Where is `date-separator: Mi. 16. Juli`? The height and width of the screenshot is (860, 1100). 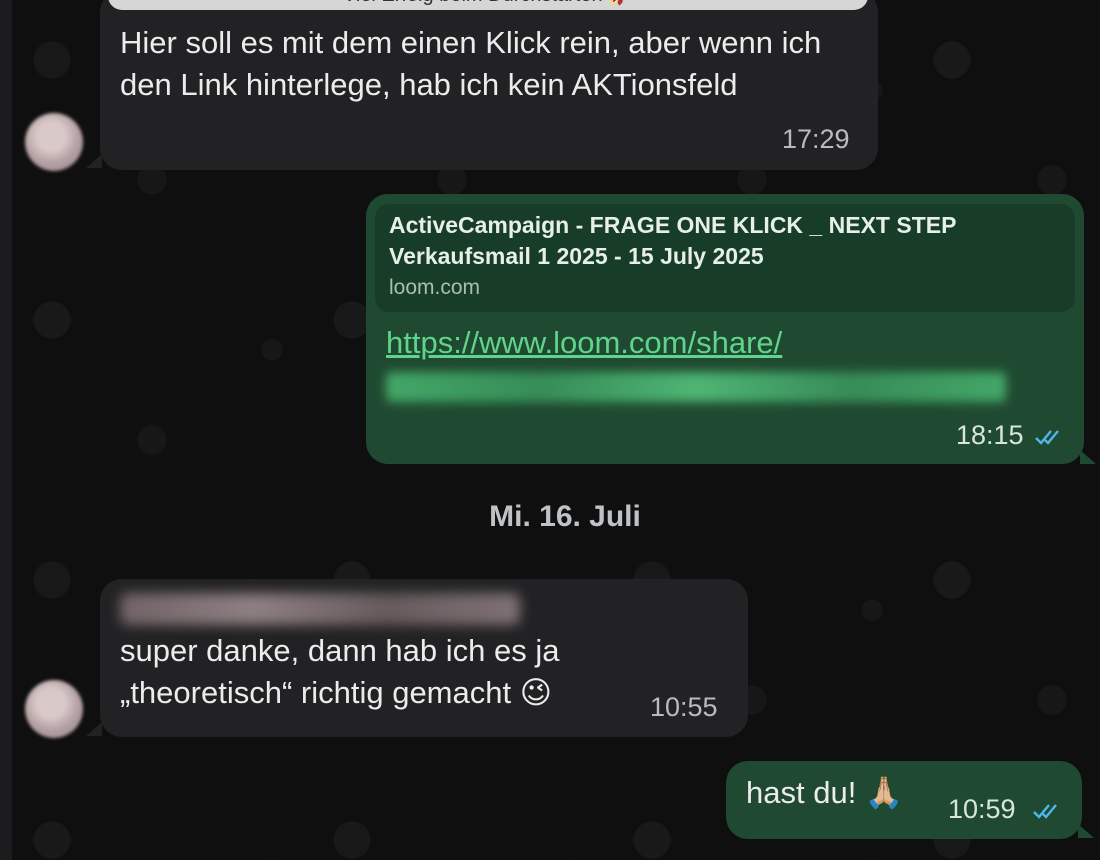
date-separator: Mi. 16. Juli is located at coordinates (565, 516).